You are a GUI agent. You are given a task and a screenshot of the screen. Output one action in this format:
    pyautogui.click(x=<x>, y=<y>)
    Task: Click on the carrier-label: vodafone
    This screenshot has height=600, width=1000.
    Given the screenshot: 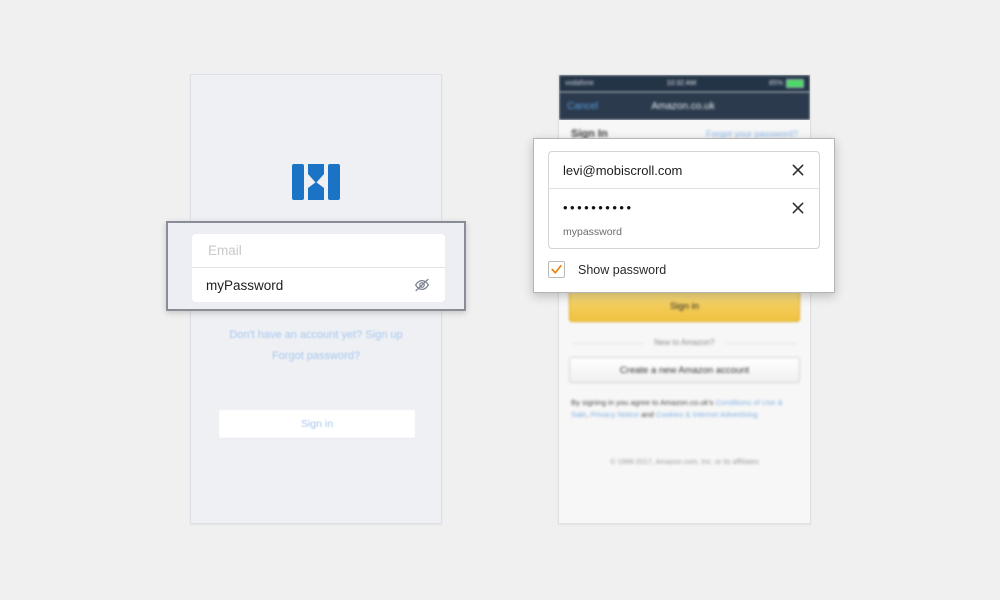 What is the action you would take?
    pyautogui.click(x=579, y=83)
    